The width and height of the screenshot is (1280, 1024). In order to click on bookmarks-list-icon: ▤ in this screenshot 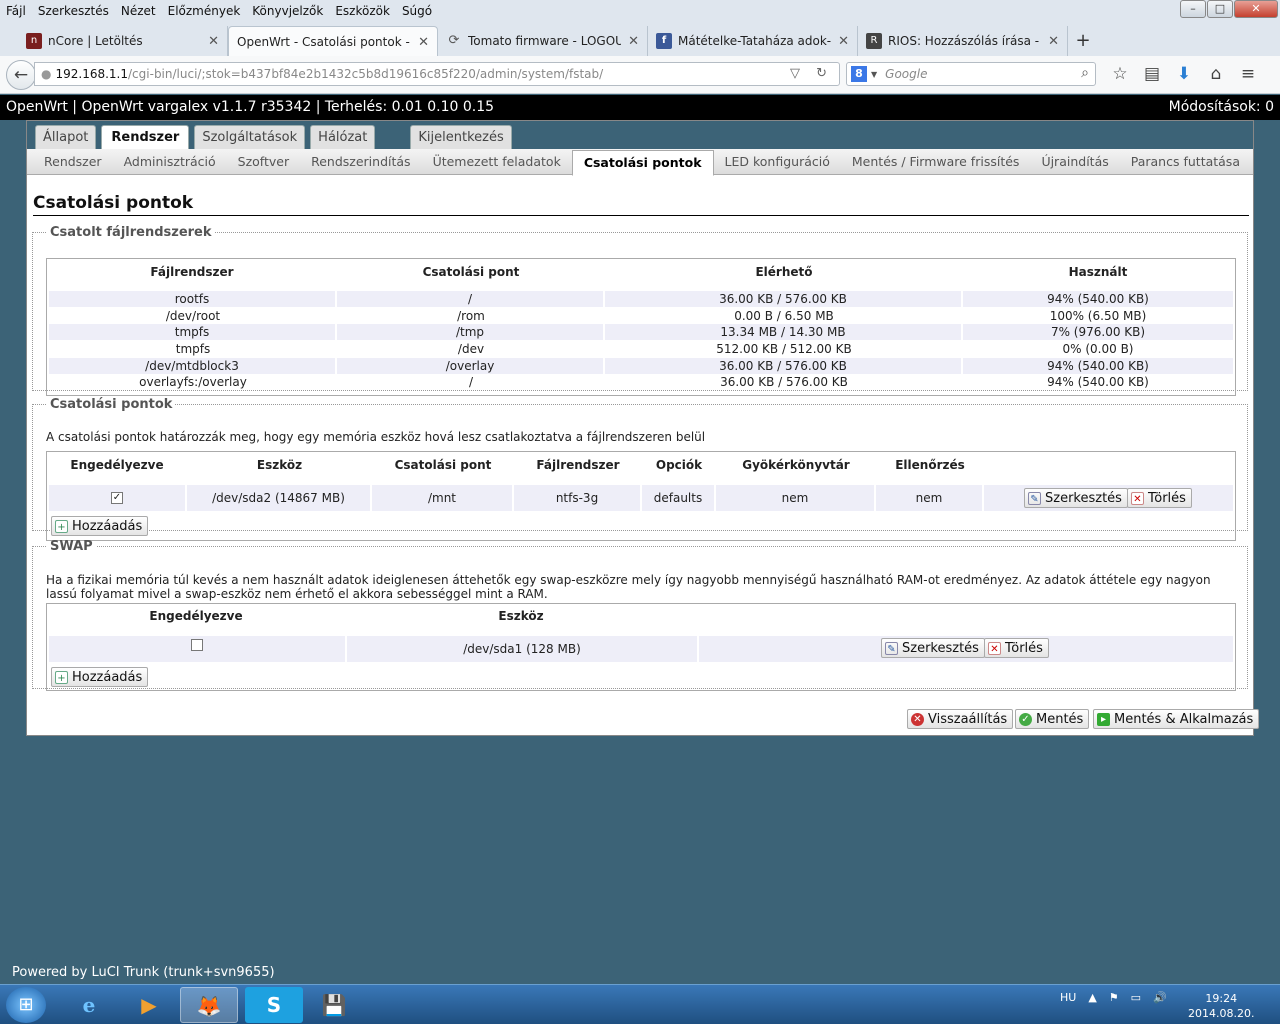, I will do `click(1152, 74)`.